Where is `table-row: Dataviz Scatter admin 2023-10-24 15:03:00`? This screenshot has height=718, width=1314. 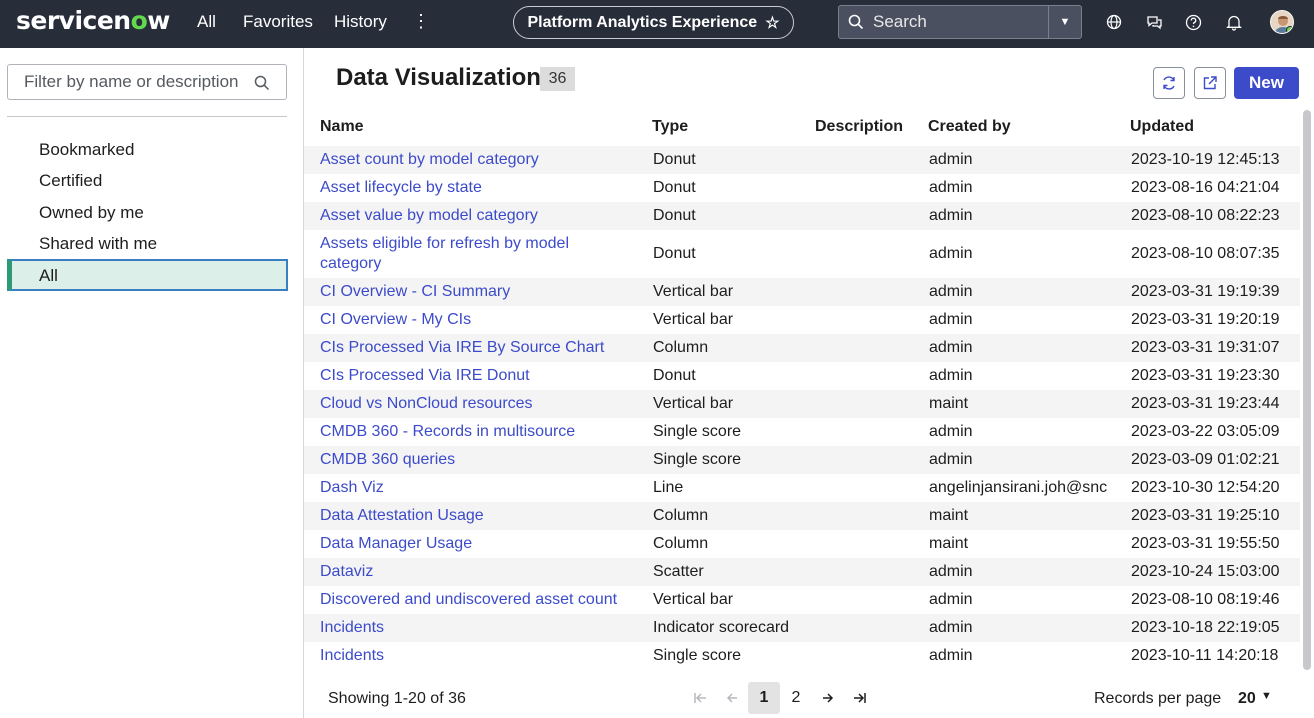 table-row: Dataviz Scatter admin 2023-10-24 15:03:00 is located at coordinates (802, 572).